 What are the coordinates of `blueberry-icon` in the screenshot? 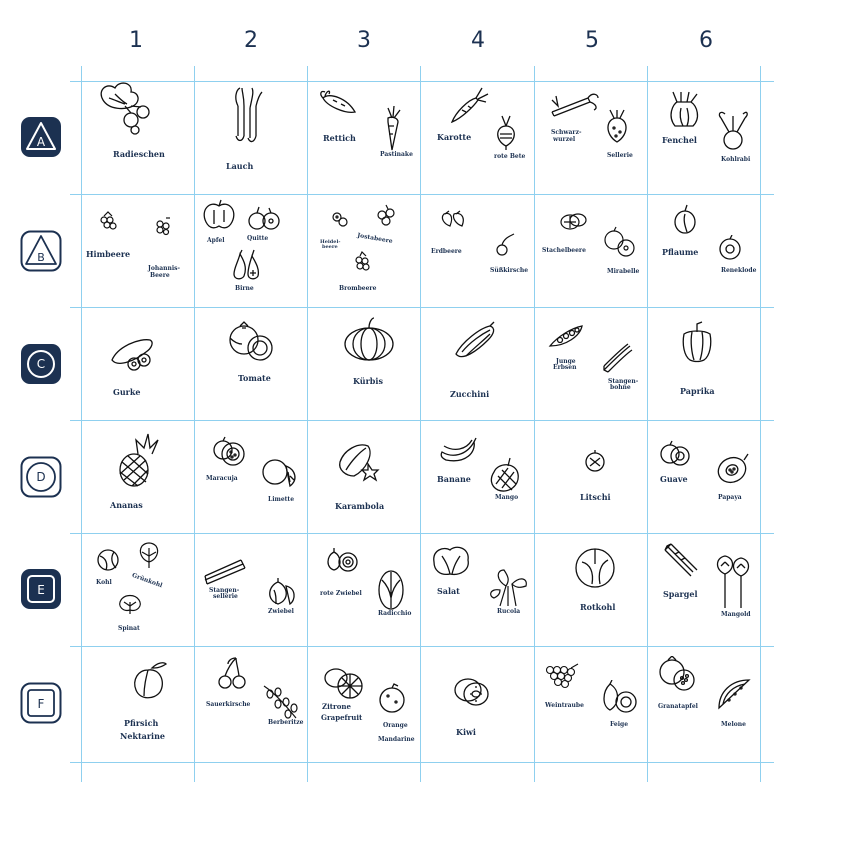 It's located at (340, 220).